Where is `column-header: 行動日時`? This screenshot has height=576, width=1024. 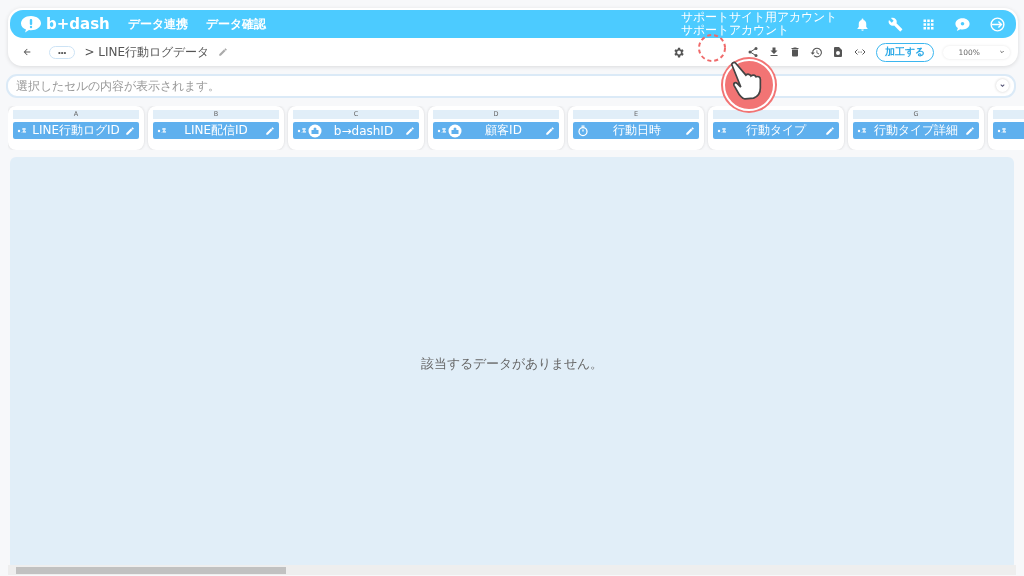
column-header: 行動日時 is located at coordinates (636, 130).